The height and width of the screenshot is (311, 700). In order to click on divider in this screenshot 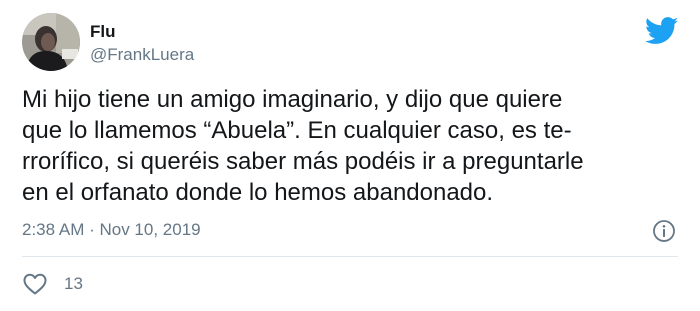, I will do `click(350, 256)`.